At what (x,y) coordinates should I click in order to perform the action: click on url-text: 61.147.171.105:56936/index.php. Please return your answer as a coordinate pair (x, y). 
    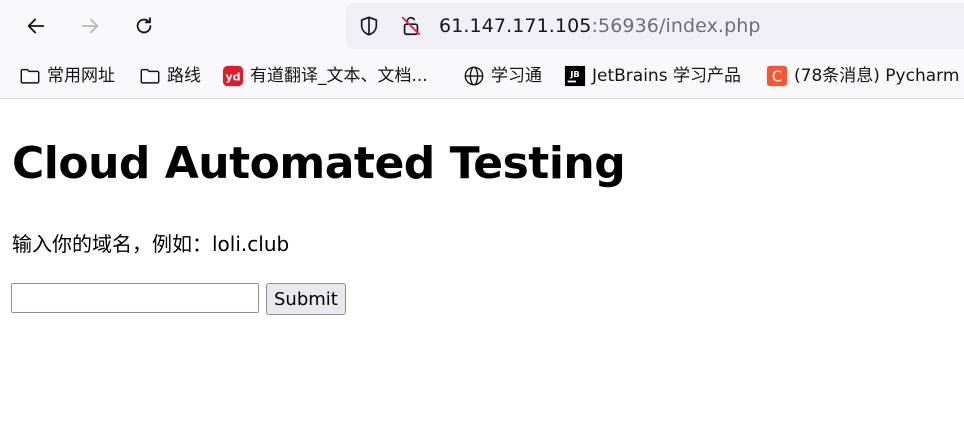
    Looking at the image, I should click on (600, 26).